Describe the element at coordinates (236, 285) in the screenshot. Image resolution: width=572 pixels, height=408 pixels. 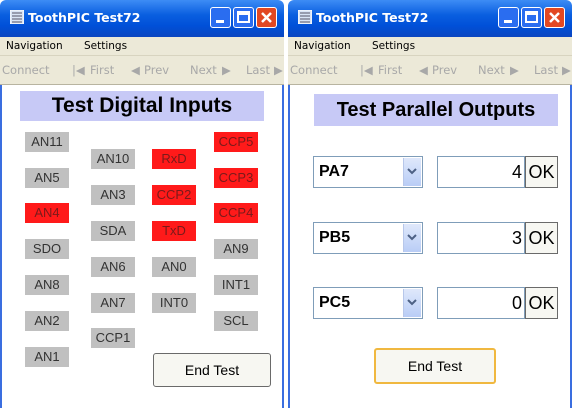
I see `pin-indicator: INT1` at that location.